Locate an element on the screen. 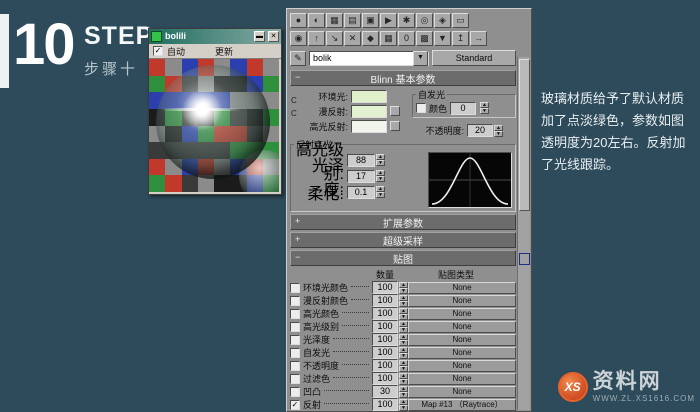  selfillum-spinner: ▲ ▼ is located at coordinates (485, 108).